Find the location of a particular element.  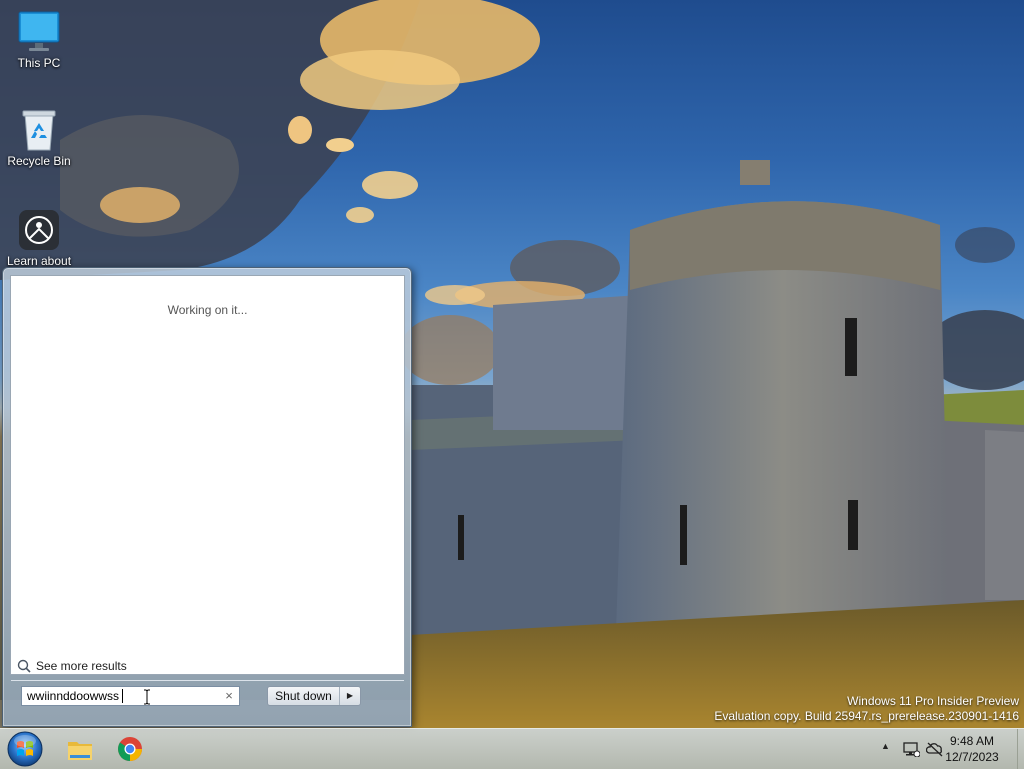

recycle-bin-icon is located at coordinates (39, 130).